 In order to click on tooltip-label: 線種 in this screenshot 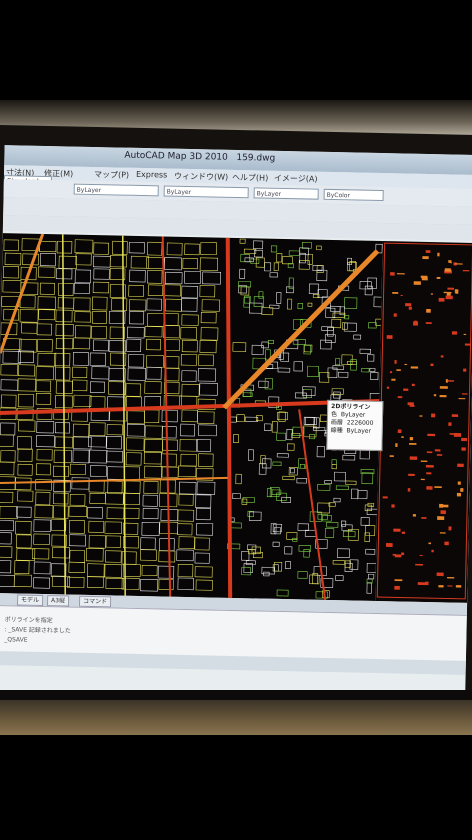, I will do `click(336, 430)`.